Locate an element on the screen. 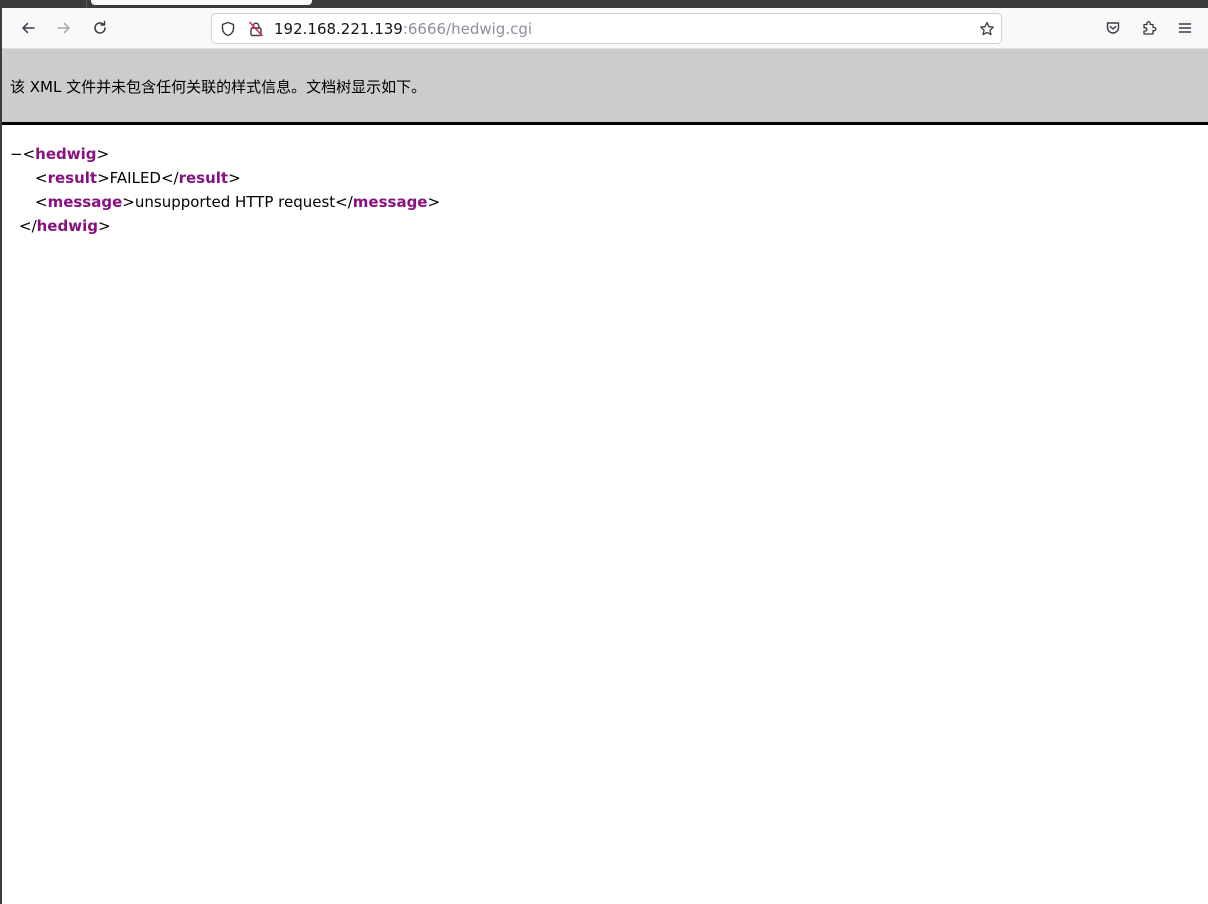  xml-info-text: 该 XML 文件并未包含任何关联的样式信息。文档树显示如下。 is located at coordinates (218, 87).